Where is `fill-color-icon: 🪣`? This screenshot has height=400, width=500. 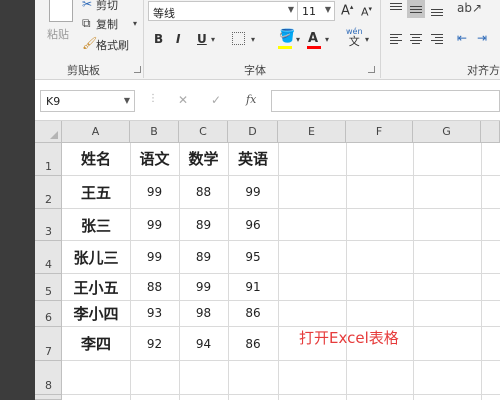 fill-color-icon: 🪣 is located at coordinates (287, 36).